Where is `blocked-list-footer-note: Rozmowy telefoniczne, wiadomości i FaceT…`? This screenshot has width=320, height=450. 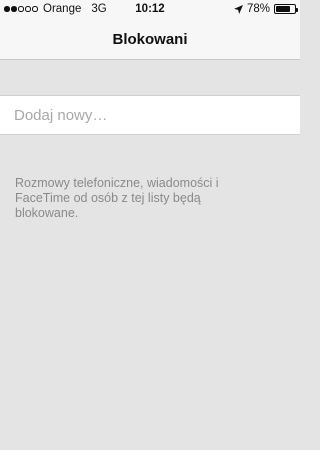
blocked-list-footer-note: Rozmowy telefoniczne, wiadomości i FaceT… is located at coordinates (117, 198).